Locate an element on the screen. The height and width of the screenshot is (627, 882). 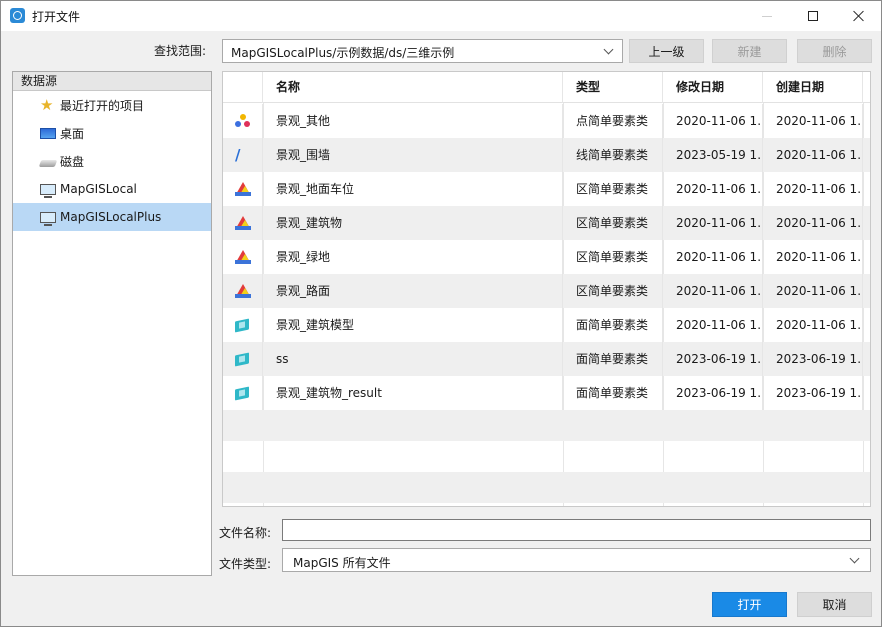
maximize-button is located at coordinates (813, 16).